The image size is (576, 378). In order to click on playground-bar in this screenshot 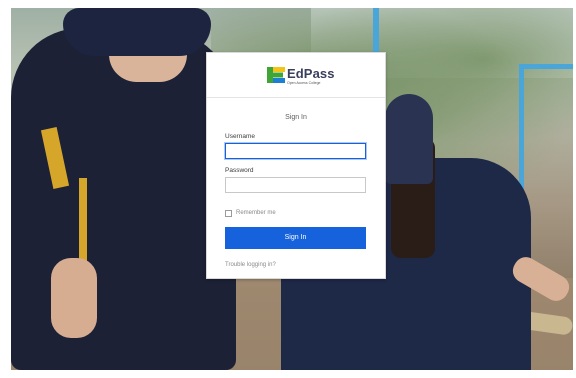, I will do `click(546, 66)`.